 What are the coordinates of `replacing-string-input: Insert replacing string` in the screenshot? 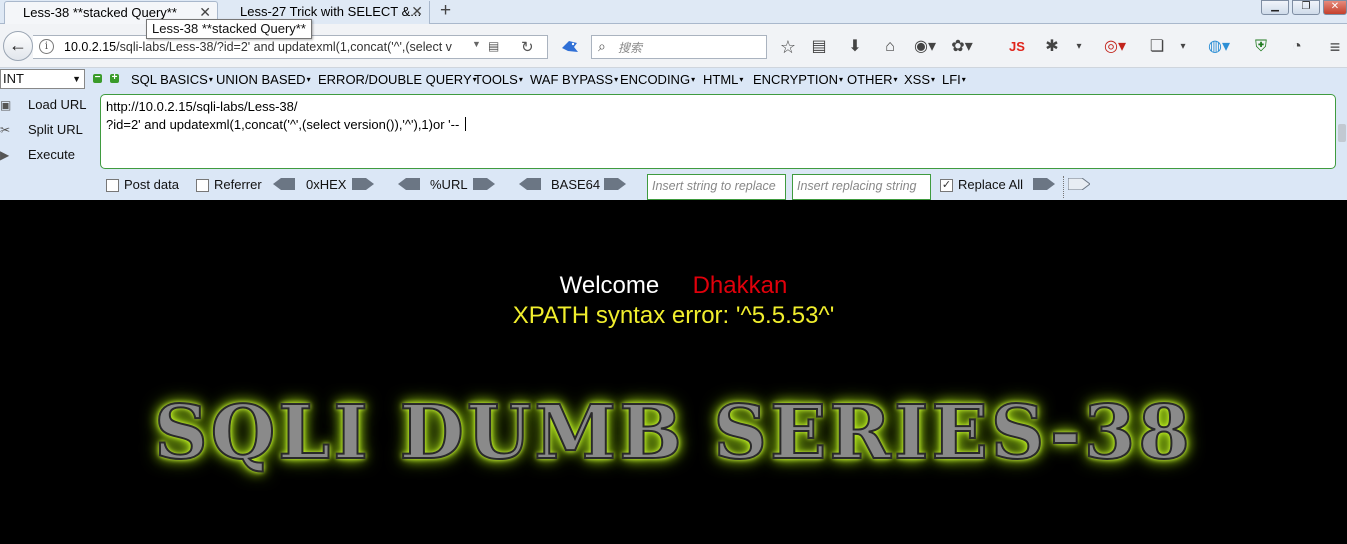 It's located at (861, 187).